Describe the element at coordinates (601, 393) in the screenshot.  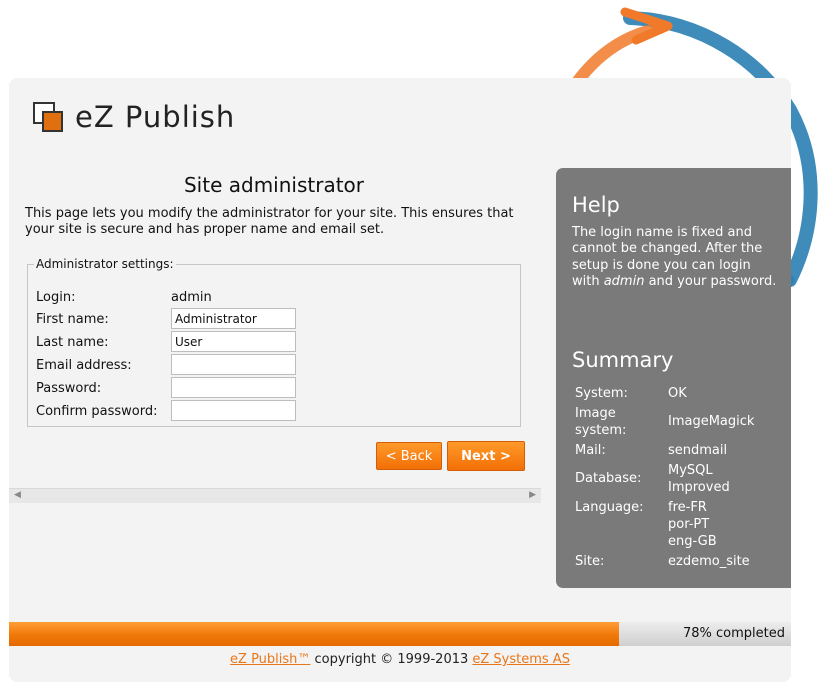
I see `summary-system-label: System:` at that location.